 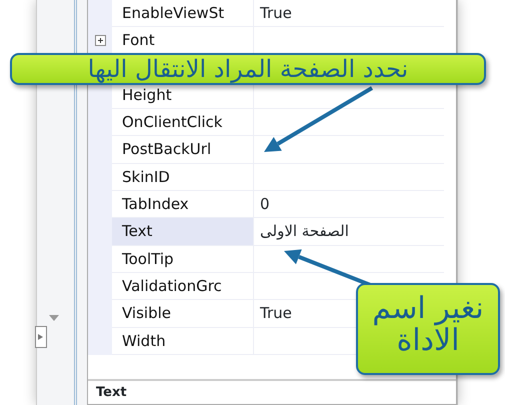 What do you see at coordinates (272, 391) in the screenshot?
I see `description-title: Text` at bounding box center [272, 391].